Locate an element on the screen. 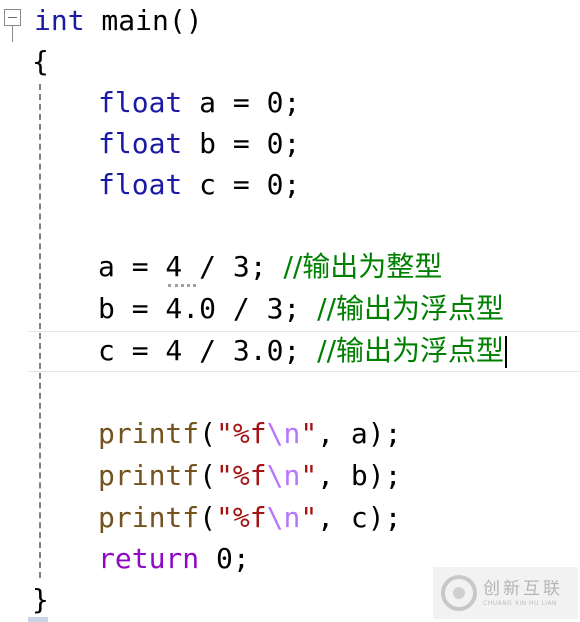  code-line: float c = 0; is located at coordinates (199, 185).